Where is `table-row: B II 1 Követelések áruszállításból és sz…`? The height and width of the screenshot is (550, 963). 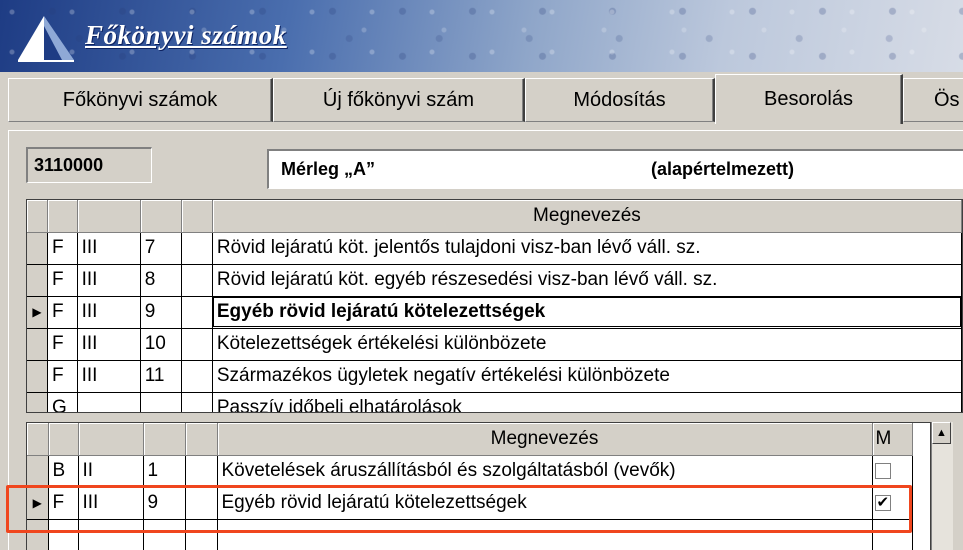
table-row: B II 1 Követelések áruszállításból és sz… is located at coordinates (470, 471).